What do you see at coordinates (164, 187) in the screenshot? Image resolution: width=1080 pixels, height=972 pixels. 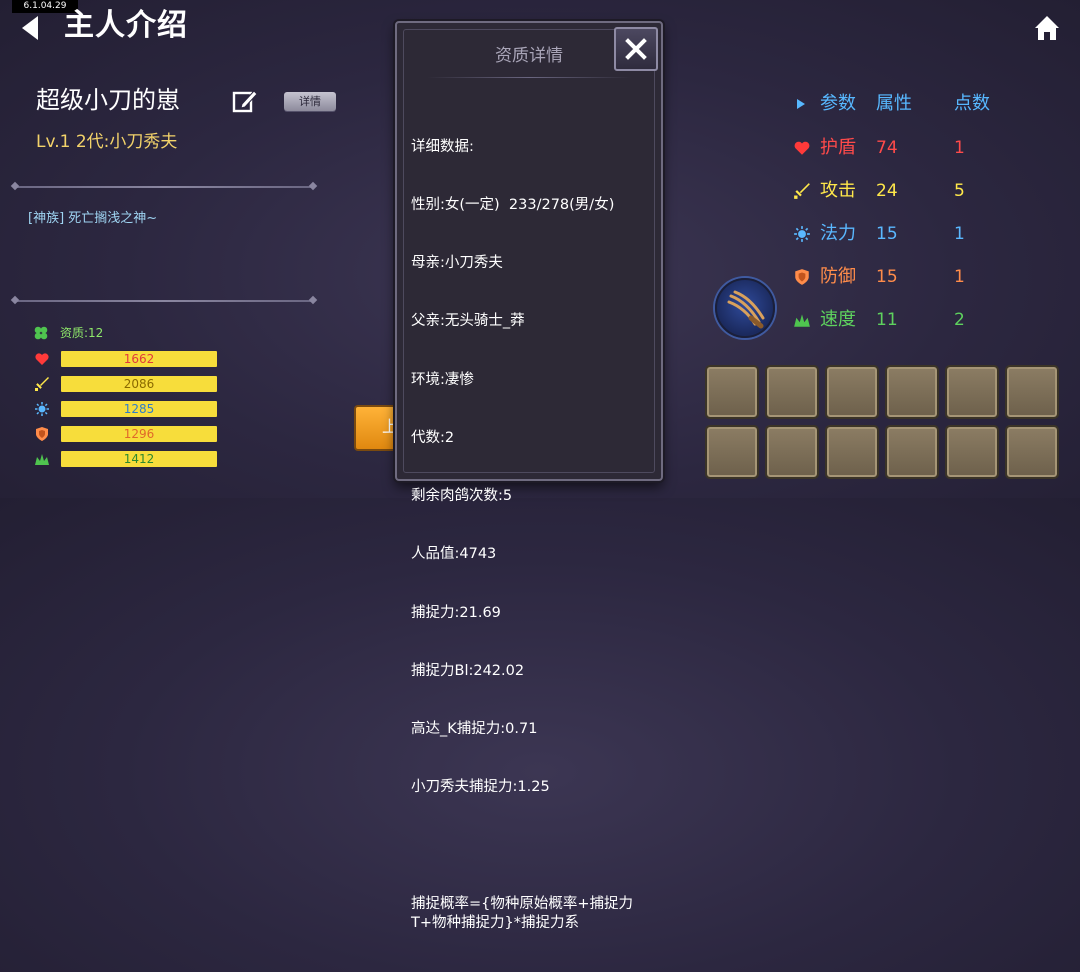 I see `divider-top` at bounding box center [164, 187].